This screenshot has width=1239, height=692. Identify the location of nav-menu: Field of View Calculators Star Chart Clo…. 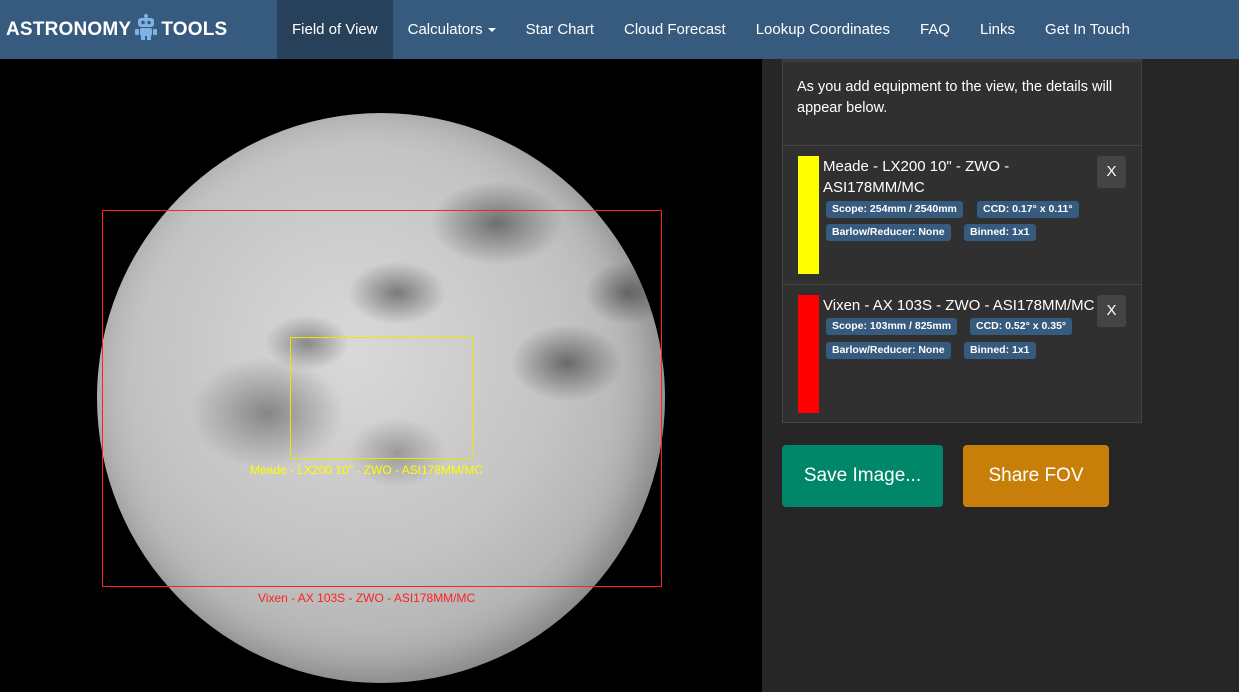
(711, 29).